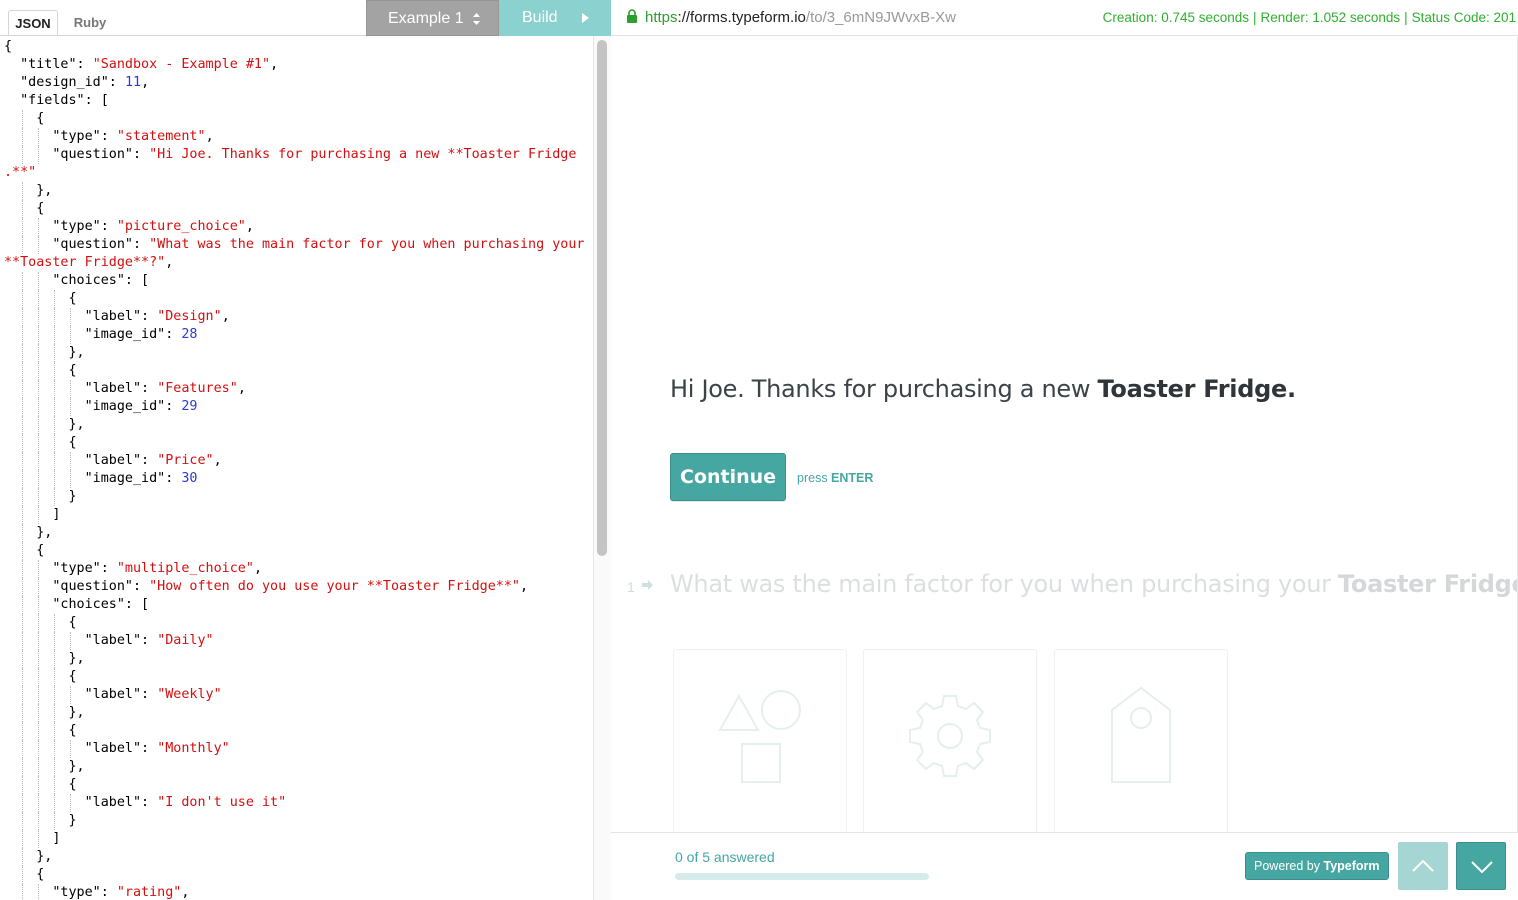  I want to click on code-line: "label": "Daily", so click(294, 641).